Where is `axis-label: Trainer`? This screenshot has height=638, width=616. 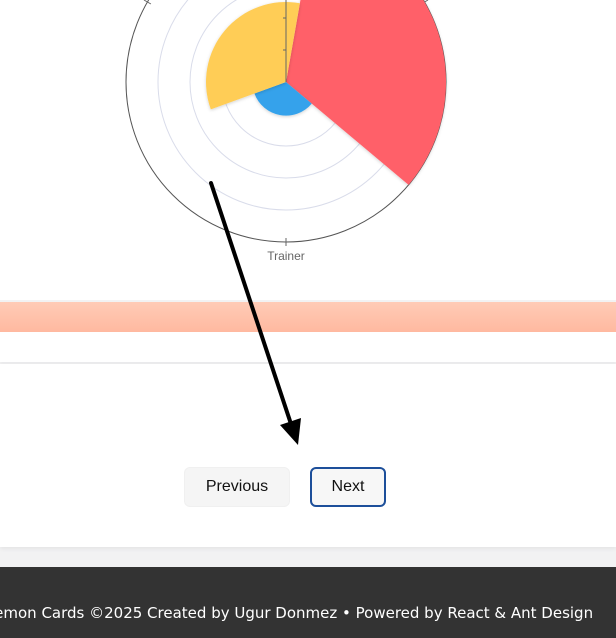 axis-label: Trainer is located at coordinates (286, 256).